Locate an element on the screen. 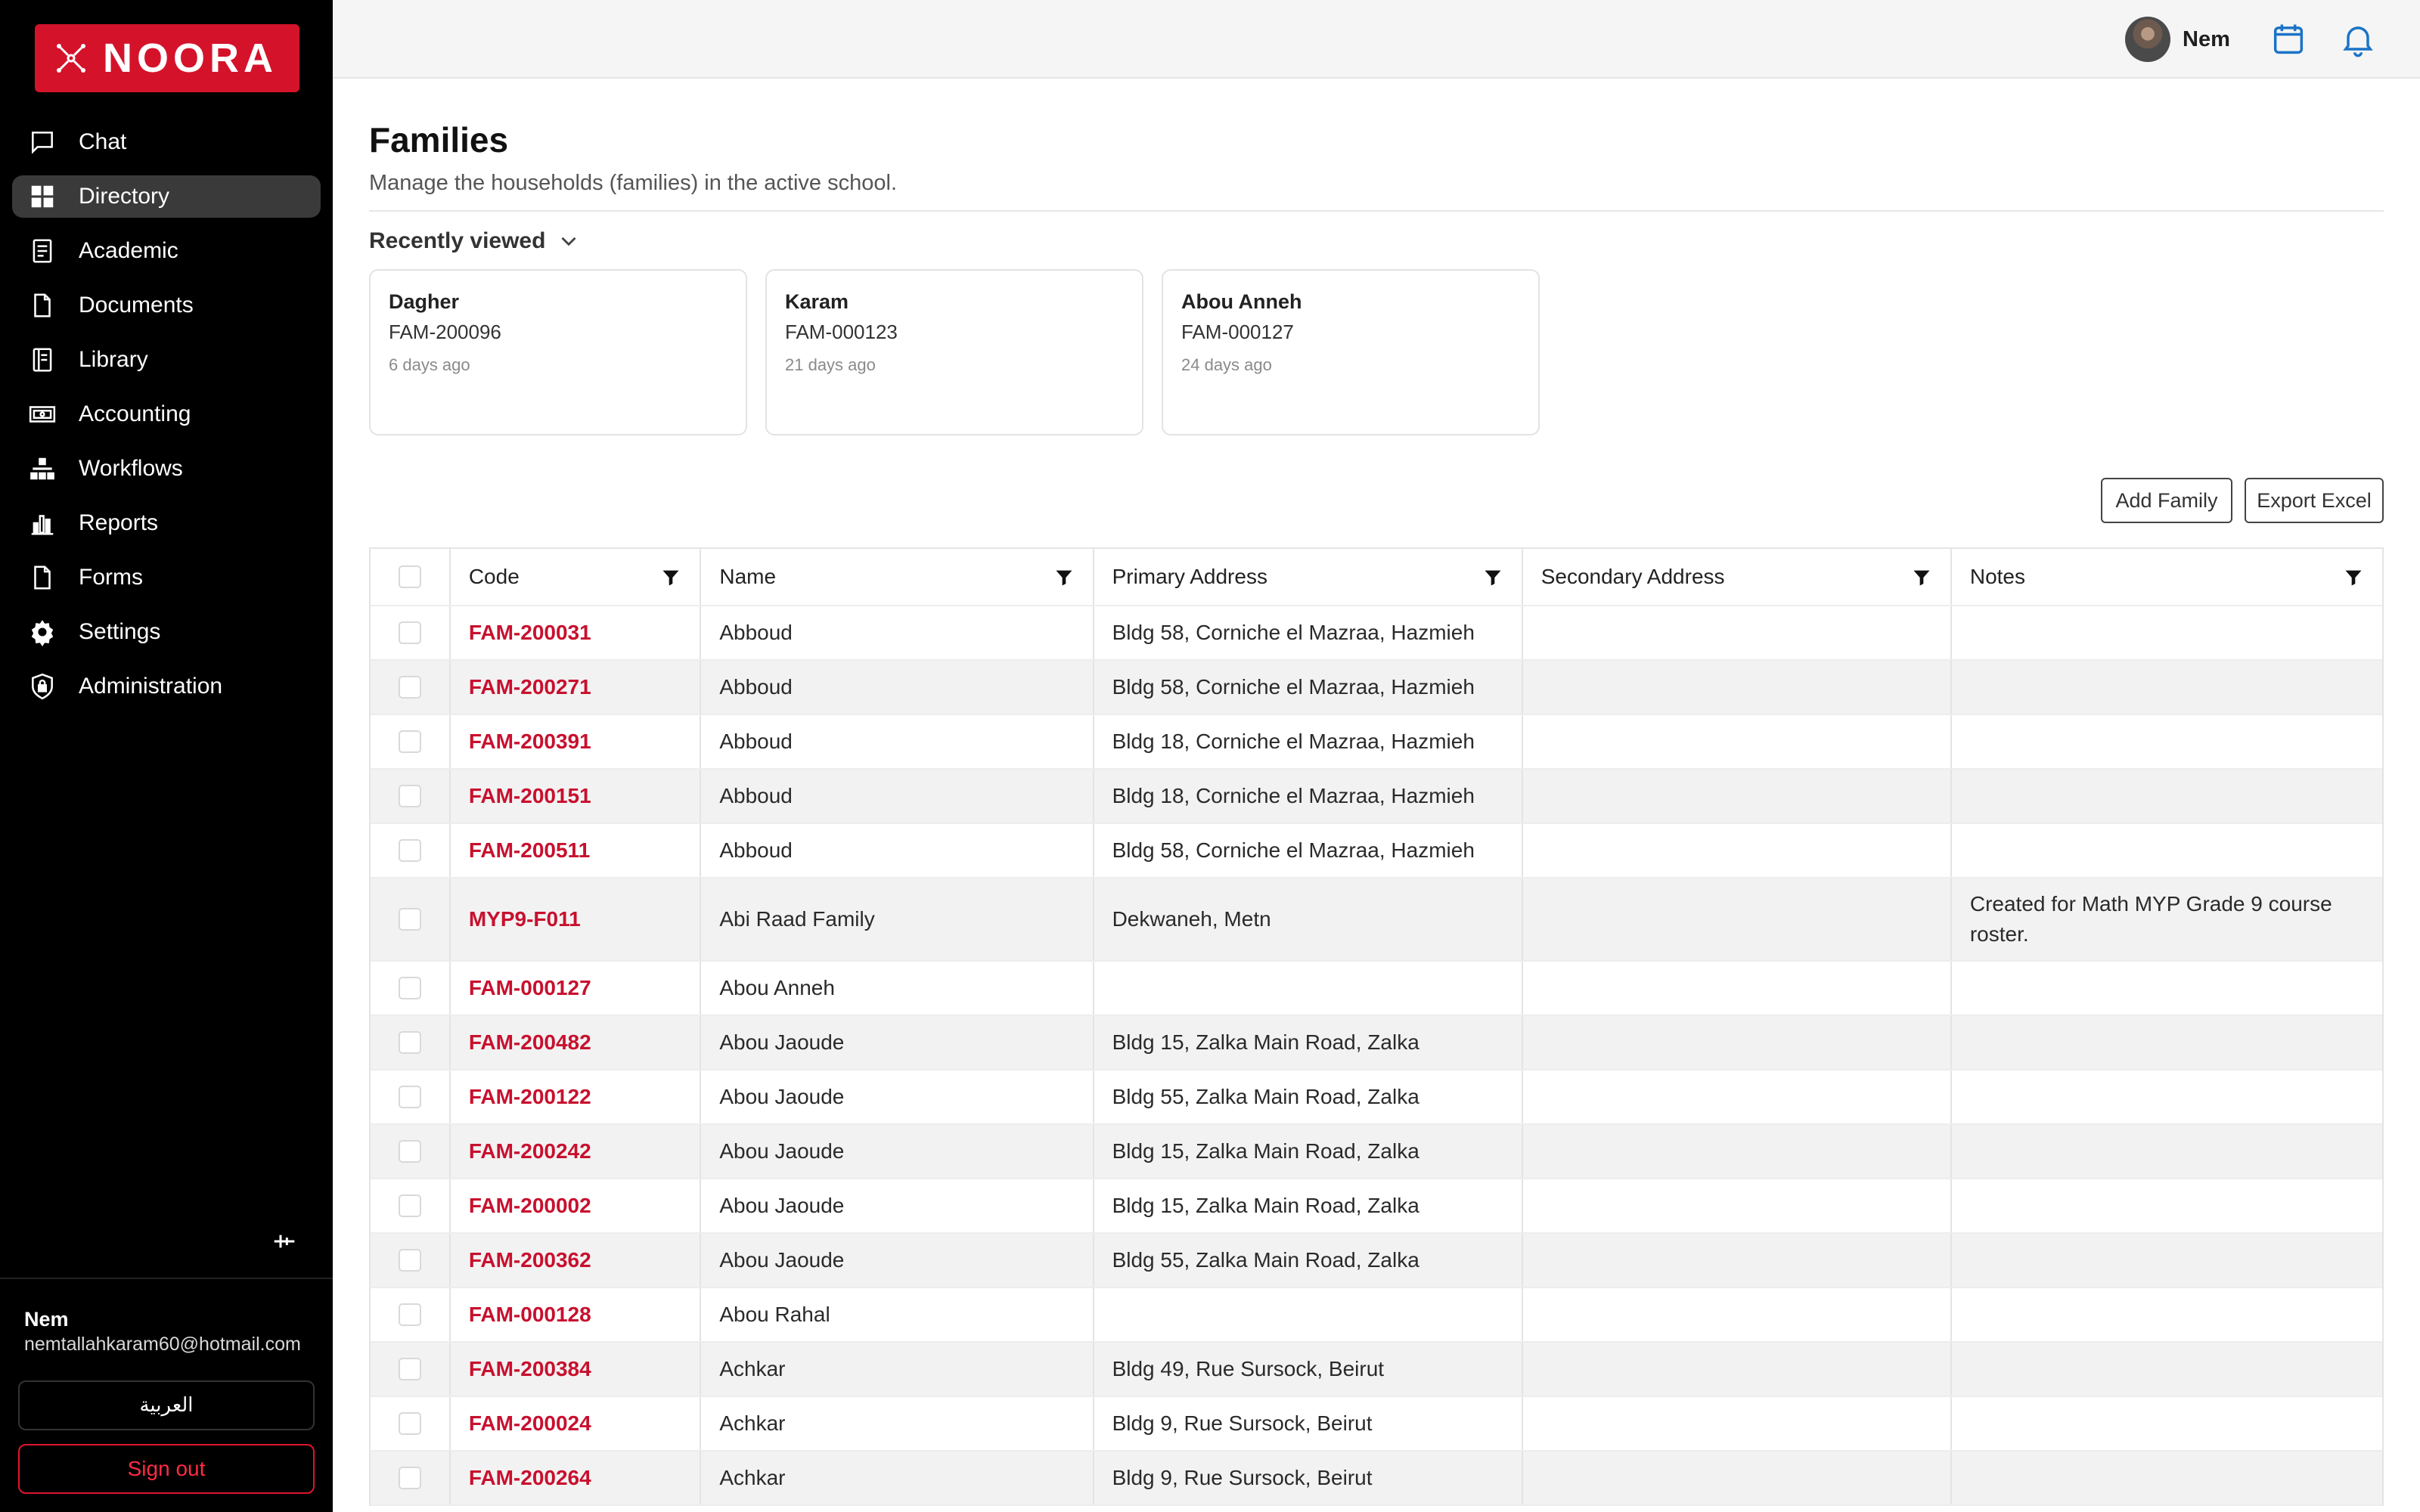  sidebar-item-reports: Reports is located at coordinates (166, 523).